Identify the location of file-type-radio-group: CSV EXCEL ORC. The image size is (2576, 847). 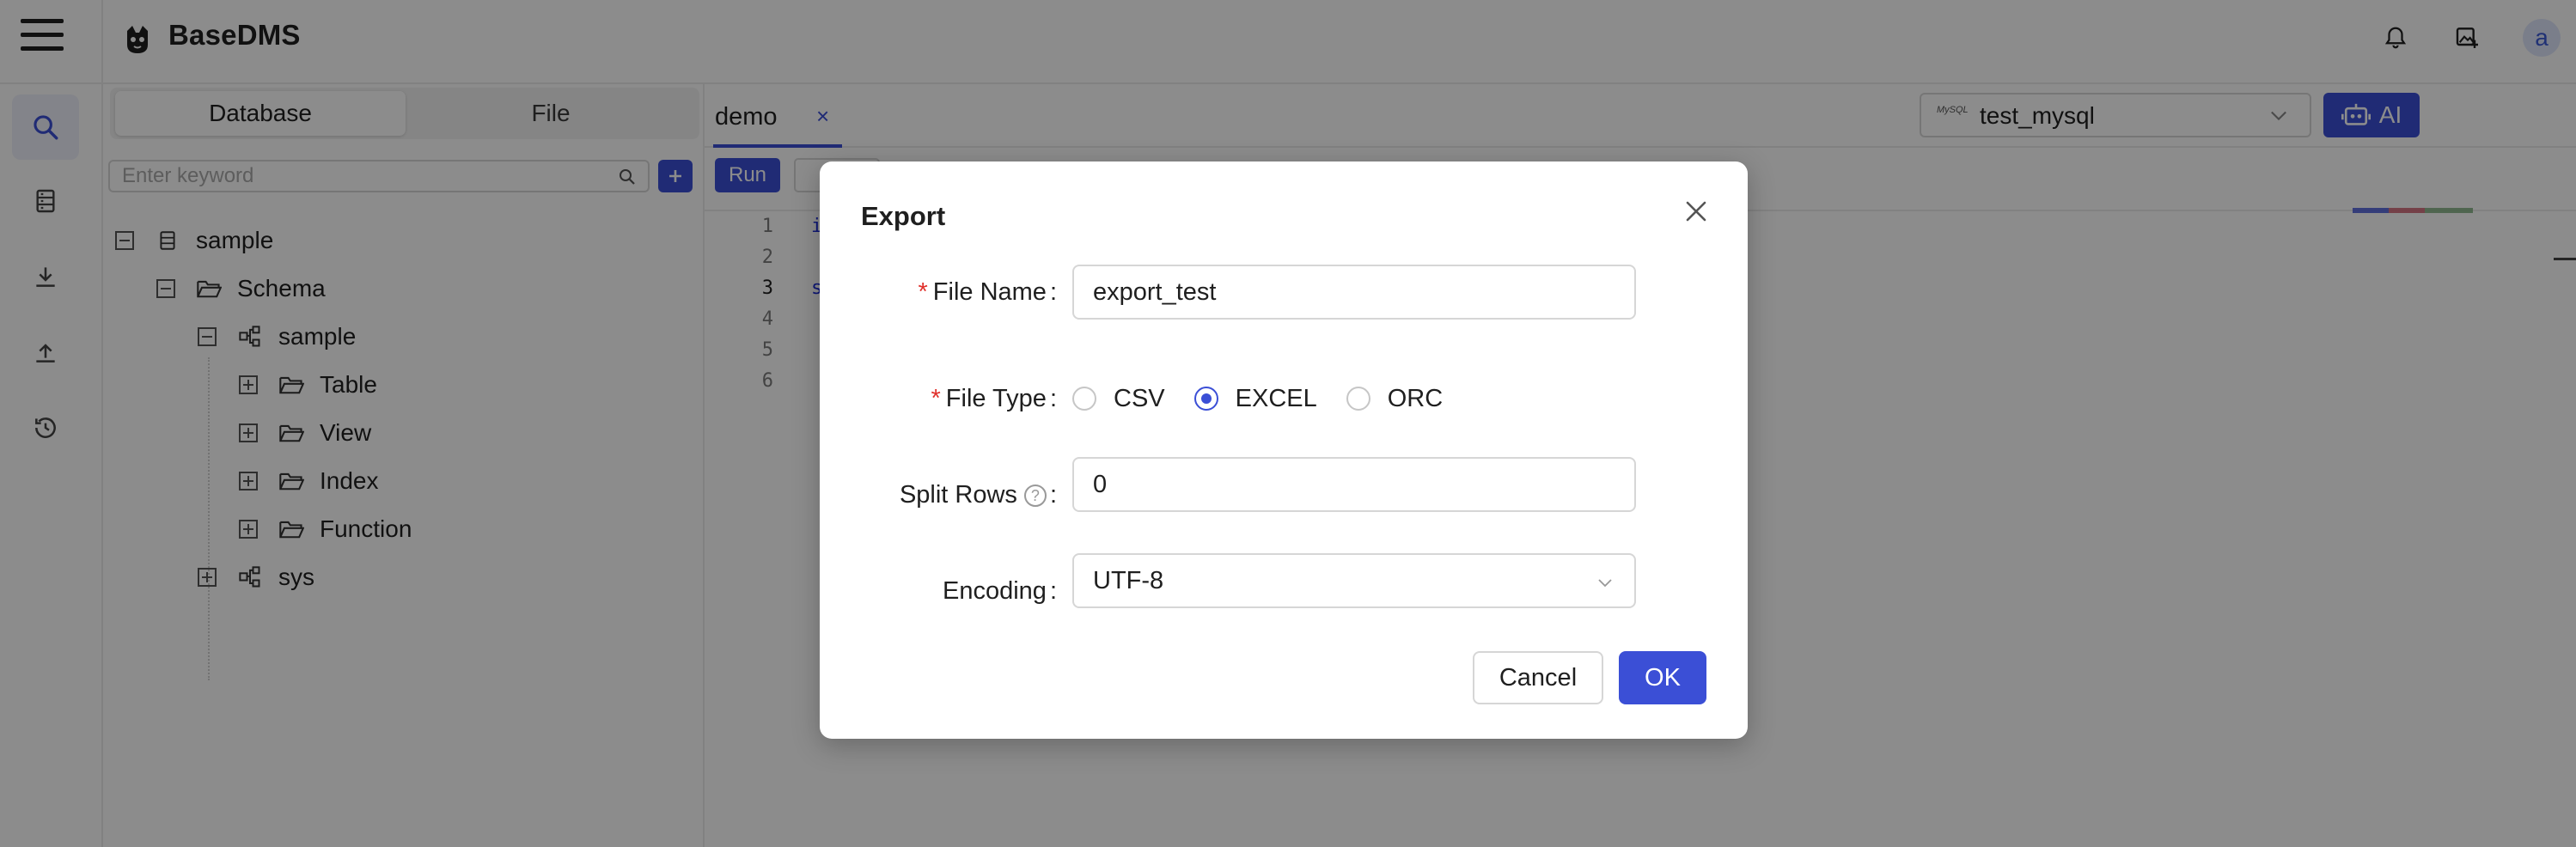
(1272, 398).